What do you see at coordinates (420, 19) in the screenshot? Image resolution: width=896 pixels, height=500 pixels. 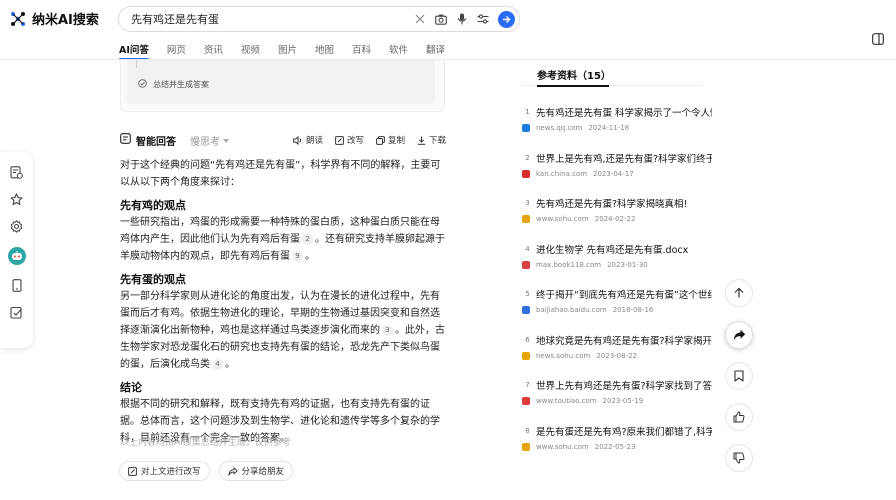 I see `clear-icon` at bounding box center [420, 19].